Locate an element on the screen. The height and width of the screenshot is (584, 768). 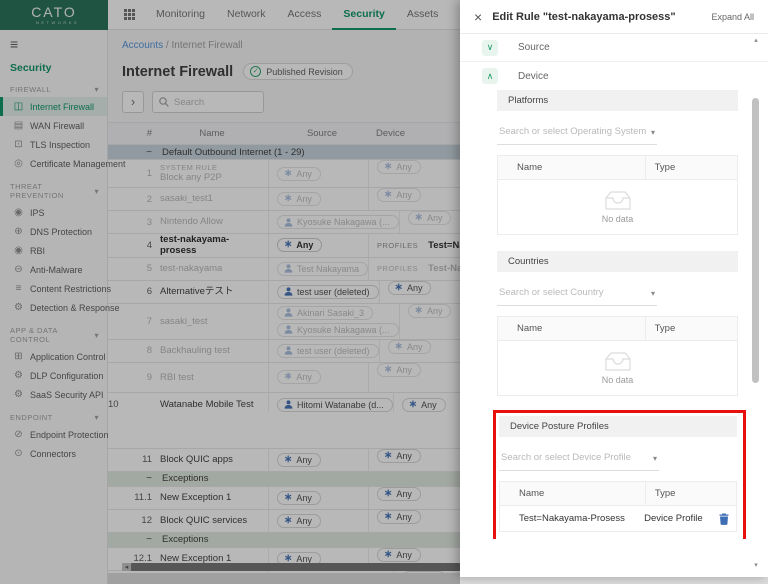
platforms-header: Platforms is located at coordinates (617, 100).